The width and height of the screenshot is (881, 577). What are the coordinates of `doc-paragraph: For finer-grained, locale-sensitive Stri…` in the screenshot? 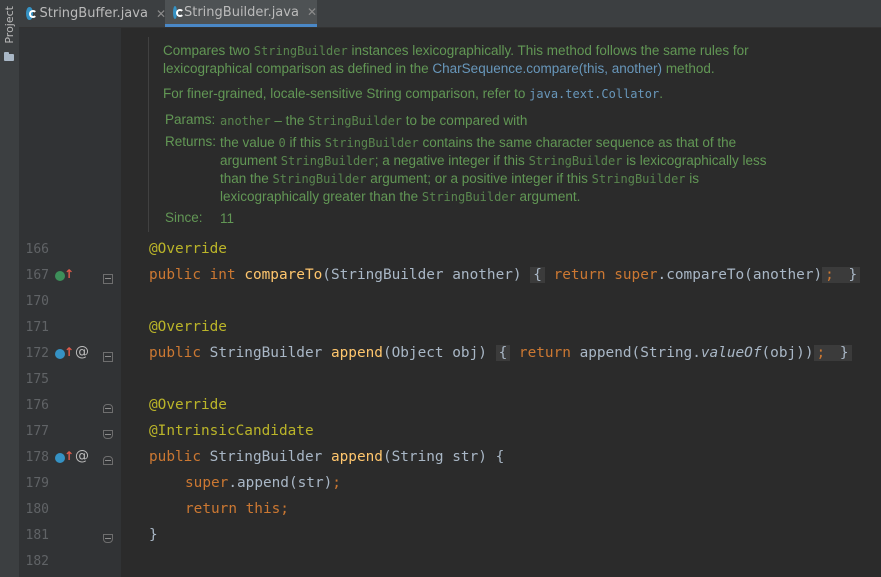 It's located at (413, 94).